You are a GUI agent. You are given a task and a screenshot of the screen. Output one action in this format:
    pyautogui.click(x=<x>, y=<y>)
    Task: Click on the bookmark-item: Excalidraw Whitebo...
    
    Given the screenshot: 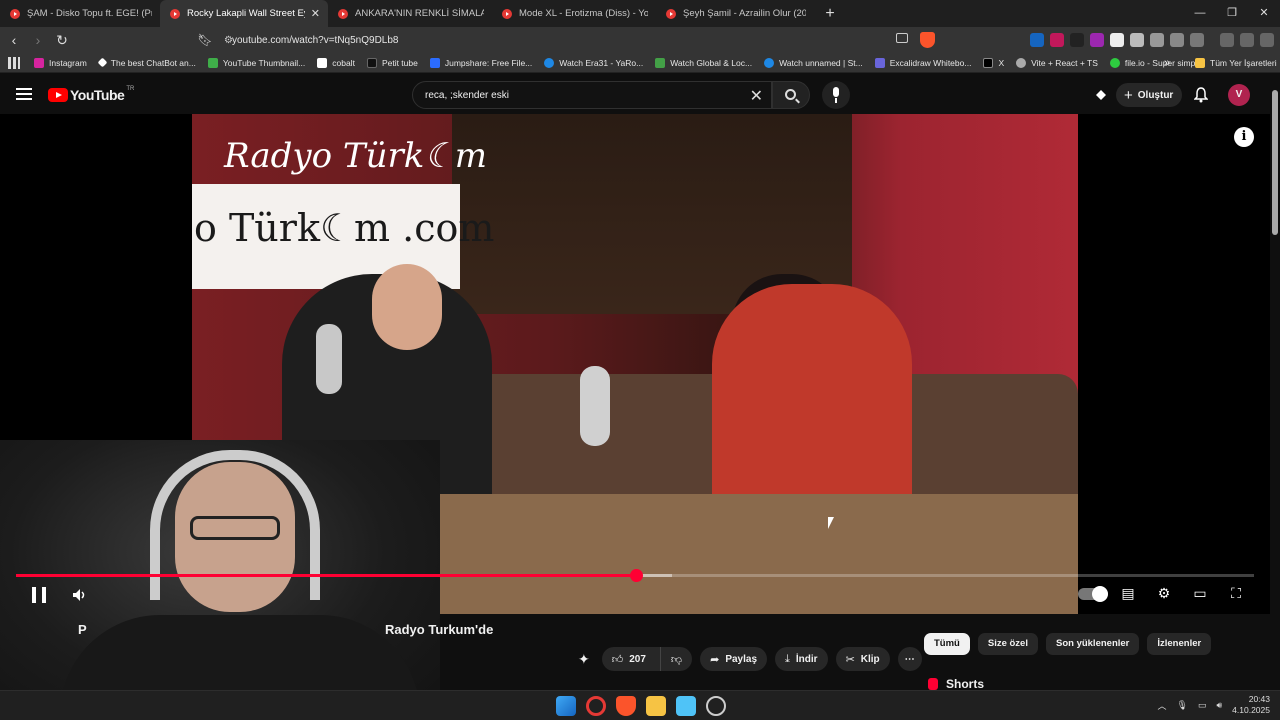 What is the action you would take?
    pyautogui.click(x=922, y=62)
    